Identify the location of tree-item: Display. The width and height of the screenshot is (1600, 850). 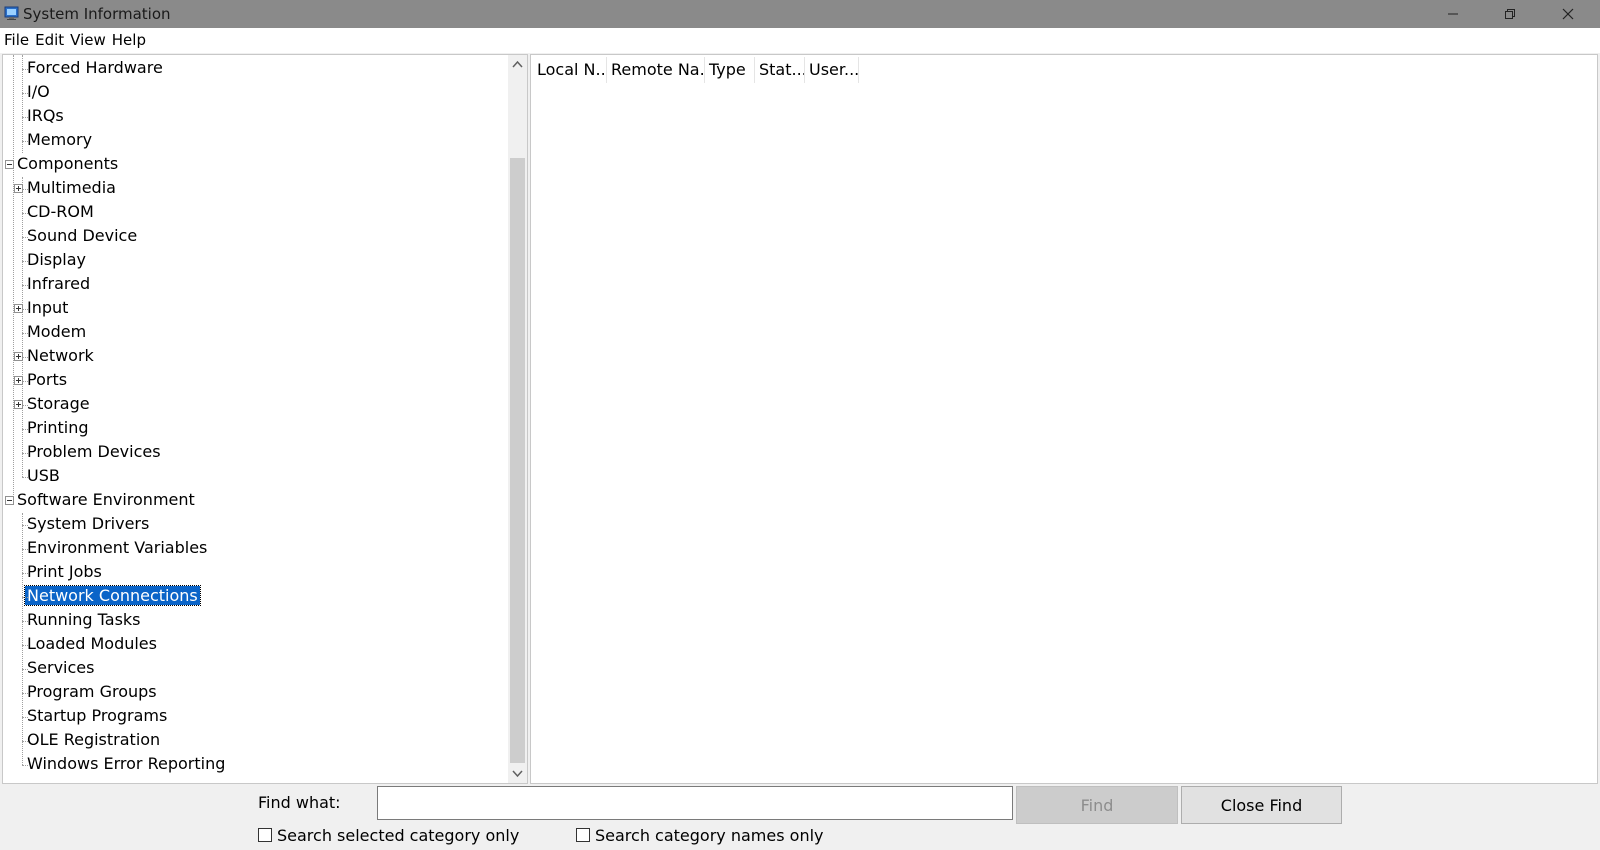
(56, 260).